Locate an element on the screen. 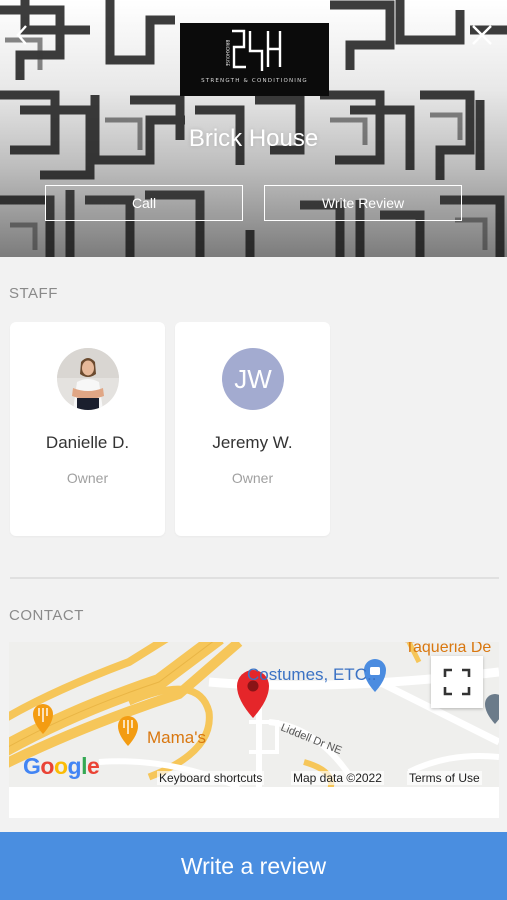  close-button is located at coordinates (482, 35).